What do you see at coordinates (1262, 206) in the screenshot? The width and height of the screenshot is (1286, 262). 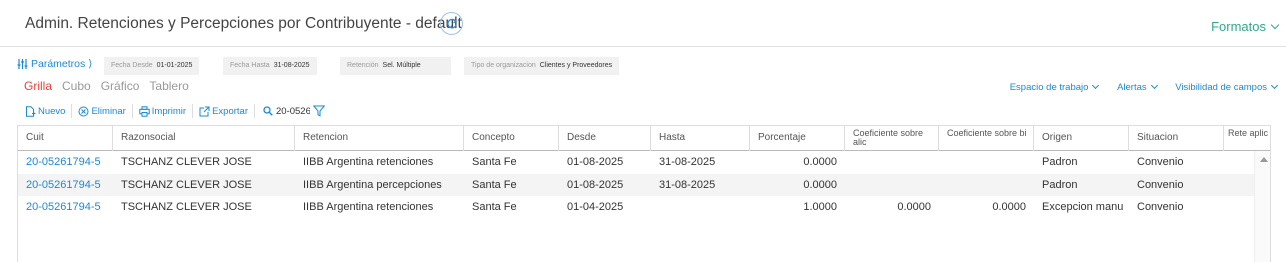 I see `vertical-scrollbar` at bounding box center [1262, 206].